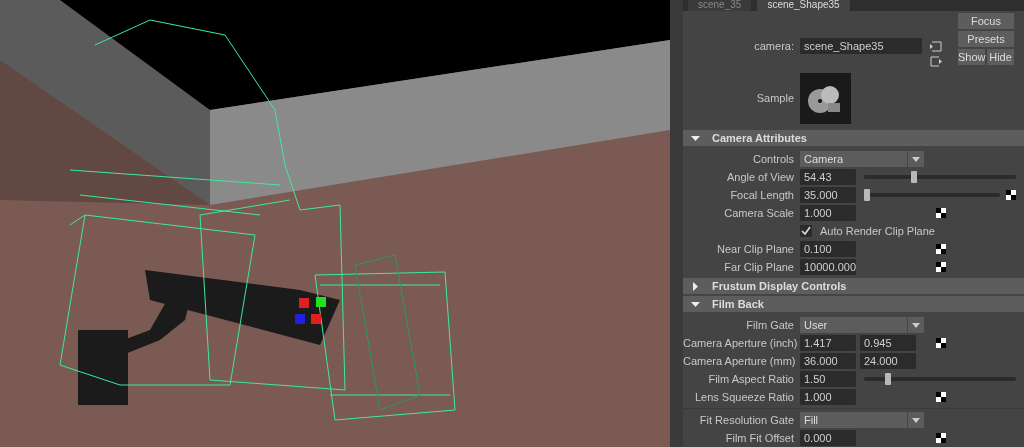 This screenshot has width=1024, height=447. I want to click on panel-button: Hide, so click(1000, 57).